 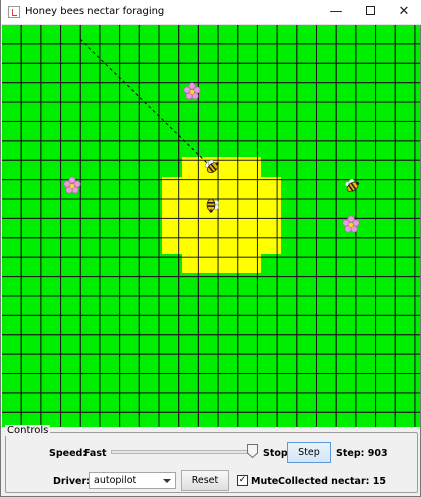 What do you see at coordinates (265, 481) in the screenshot?
I see `mute-label: Mute` at bounding box center [265, 481].